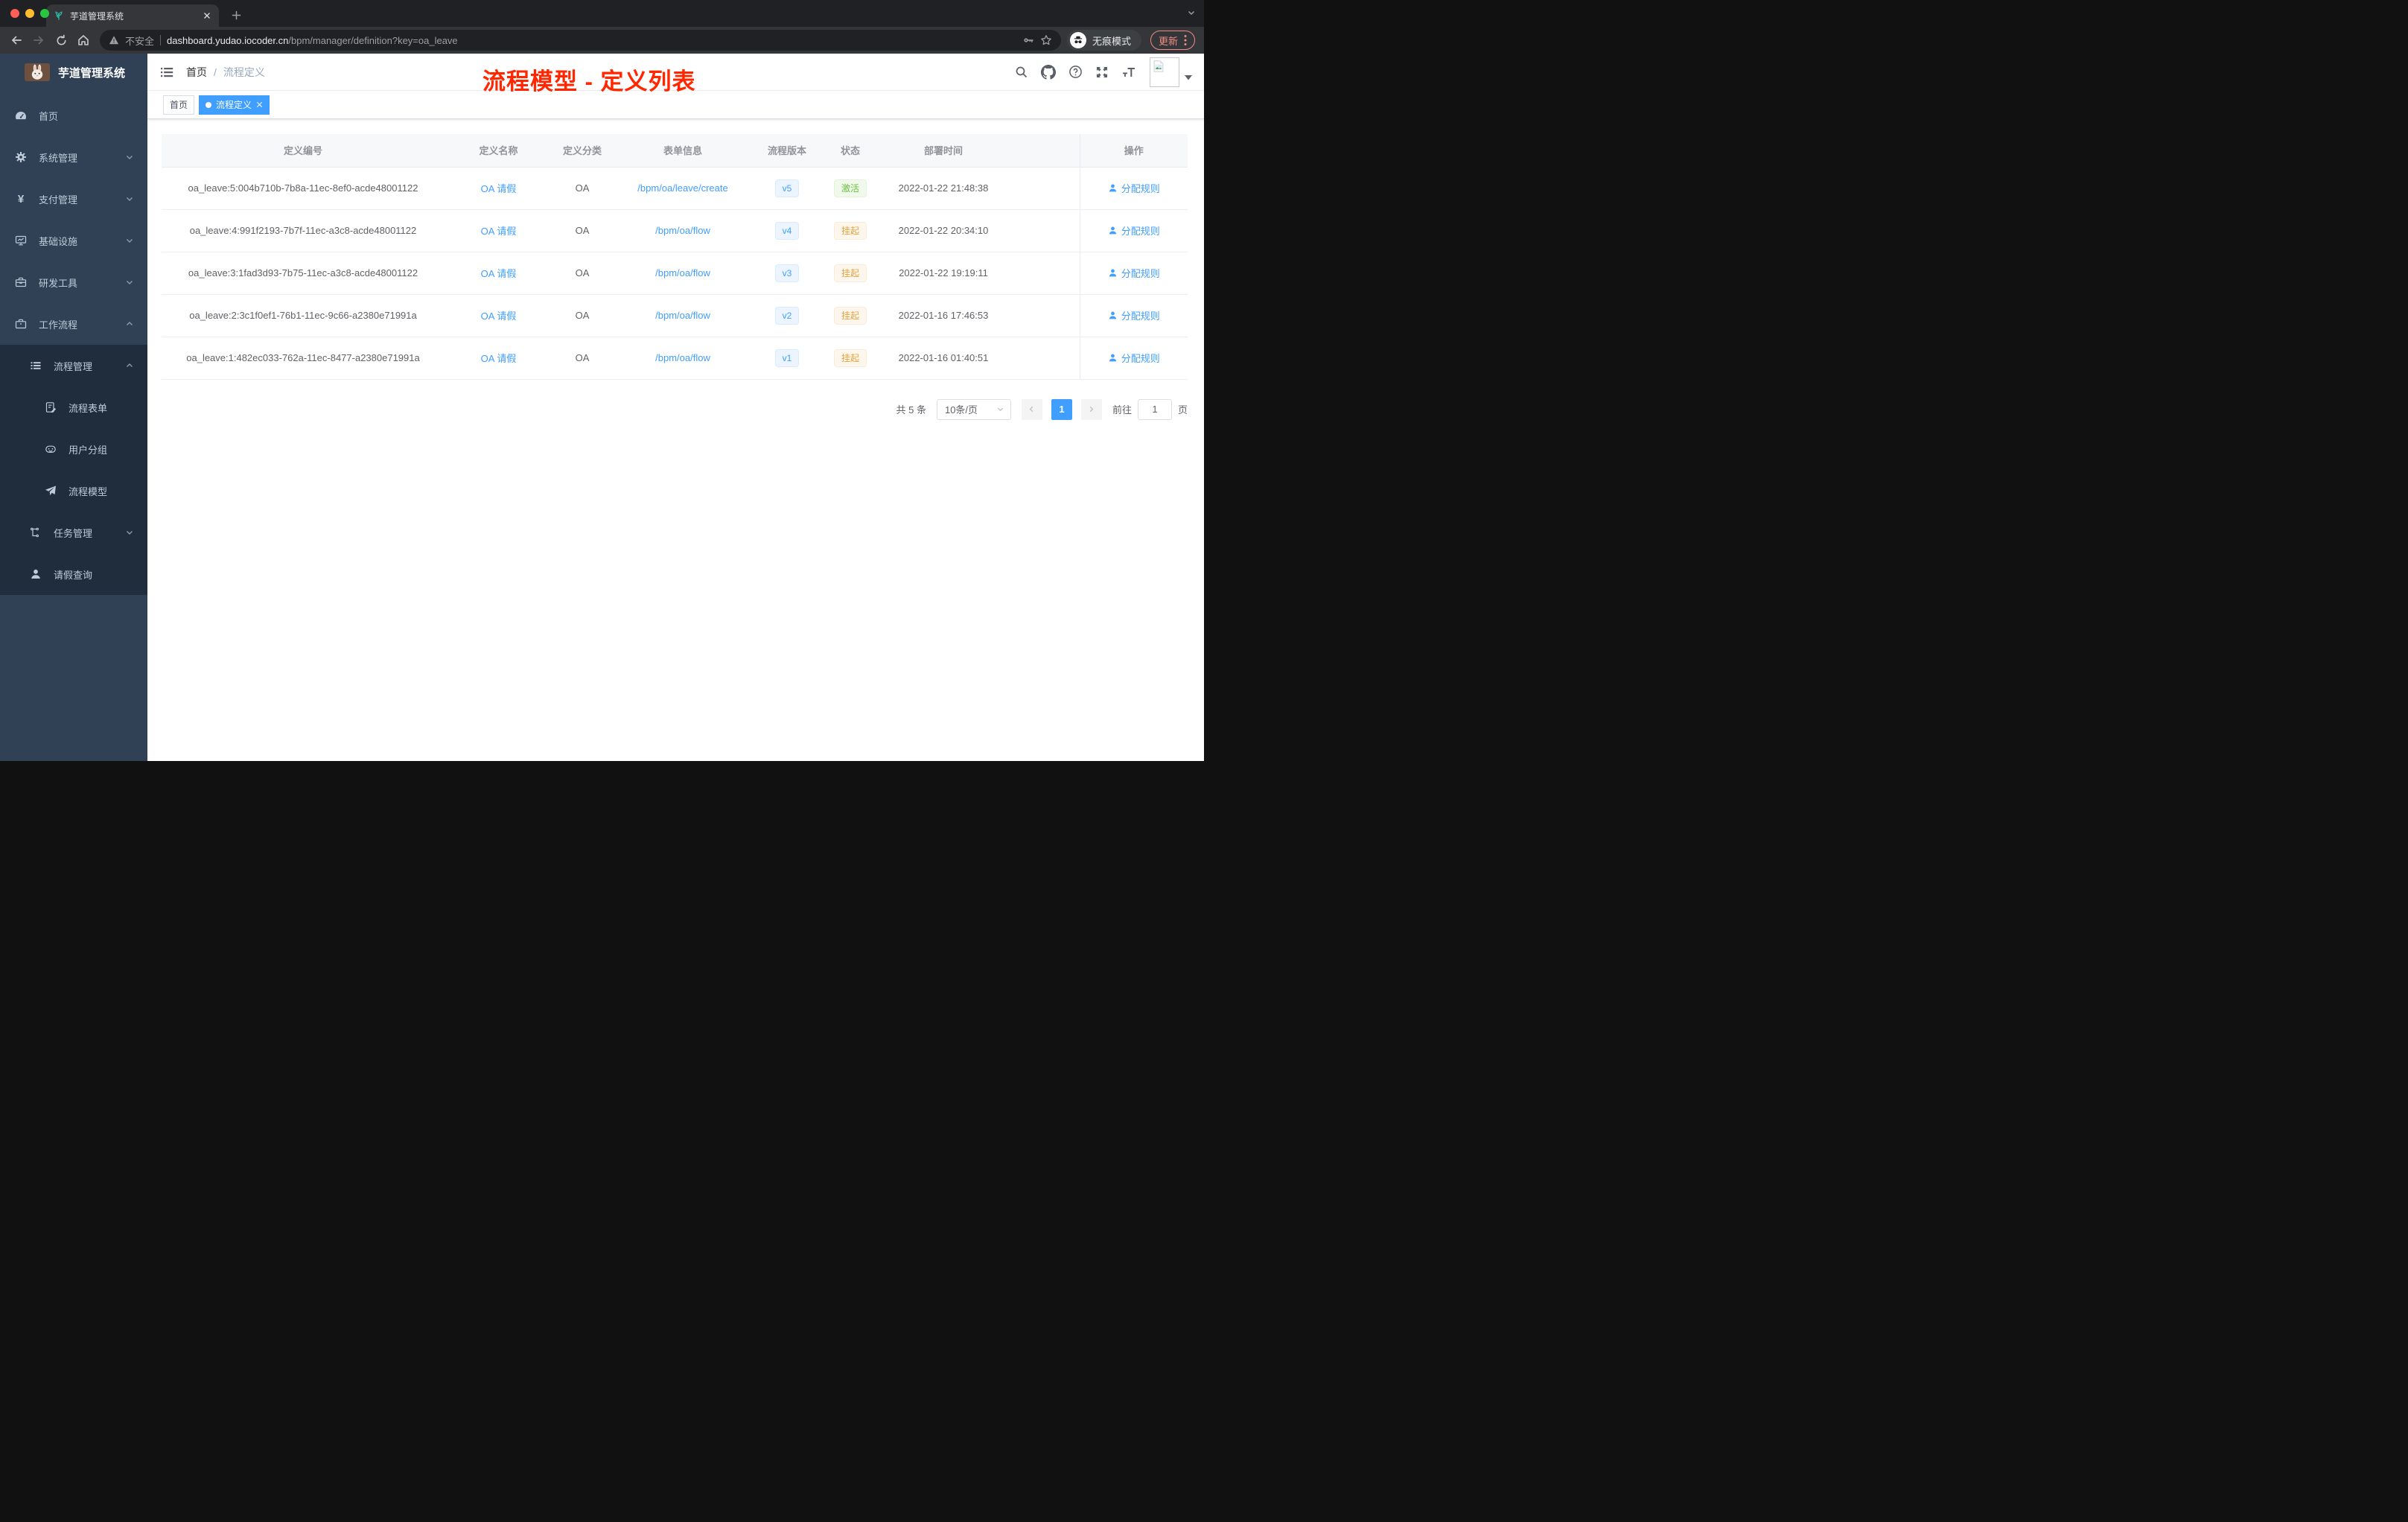  Describe the element at coordinates (73, 282) in the screenshot. I see `sidebar-item-dev-tools: 研发工具` at that location.